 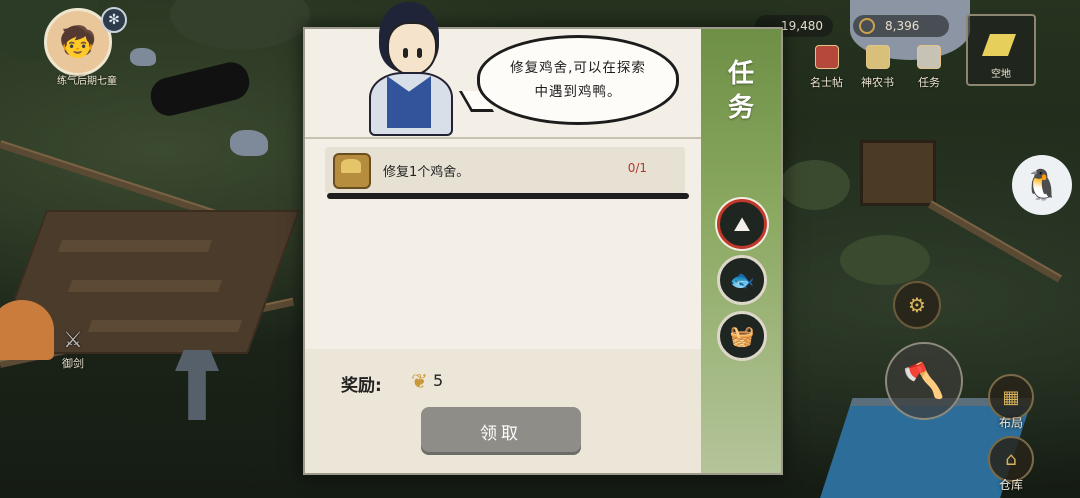 What do you see at coordinates (412, 49) in the screenshot?
I see `npc-face` at bounding box center [412, 49].